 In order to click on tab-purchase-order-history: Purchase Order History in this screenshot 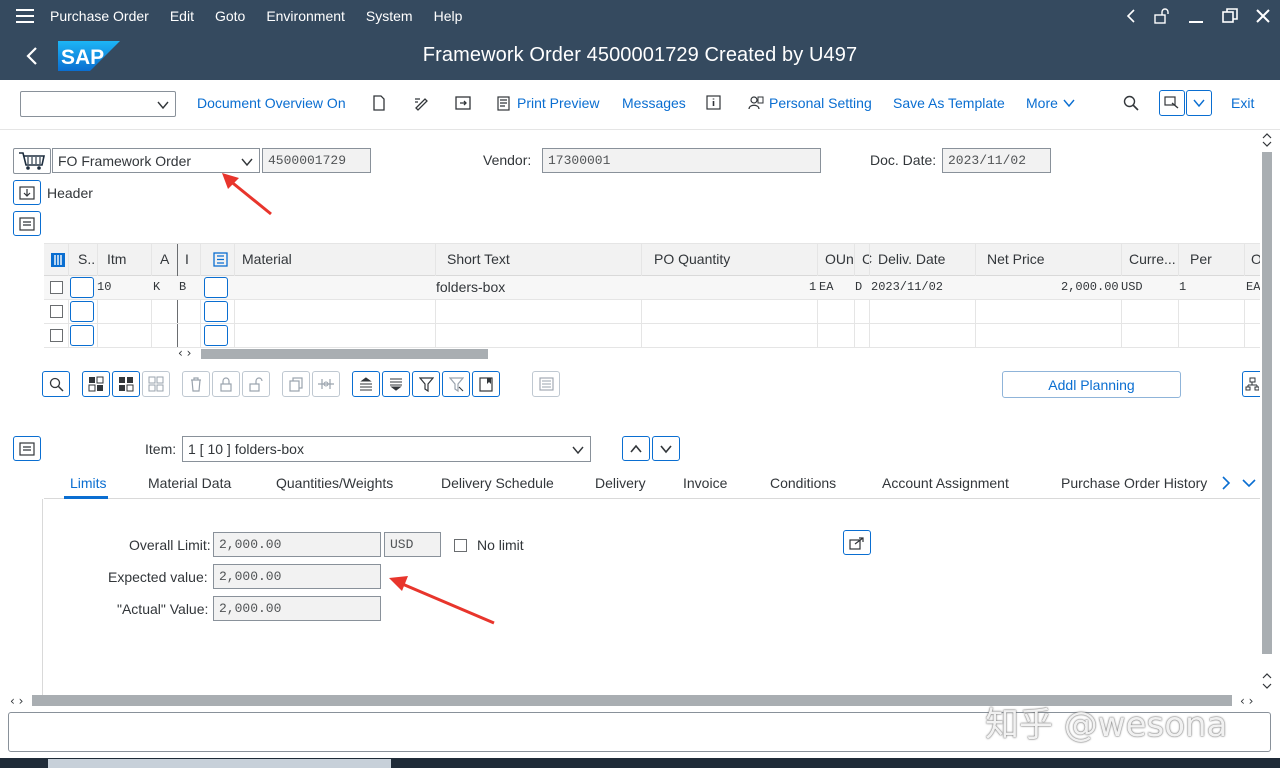, I will do `click(1134, 483)`.